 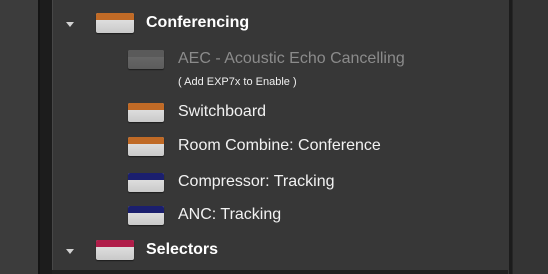 I want to click on group-label: Conferencing, so click(x=198, y=22).